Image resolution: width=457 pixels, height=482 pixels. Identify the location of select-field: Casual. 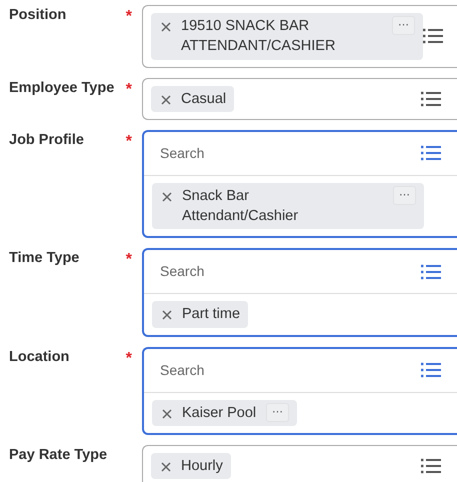
(299, 99).